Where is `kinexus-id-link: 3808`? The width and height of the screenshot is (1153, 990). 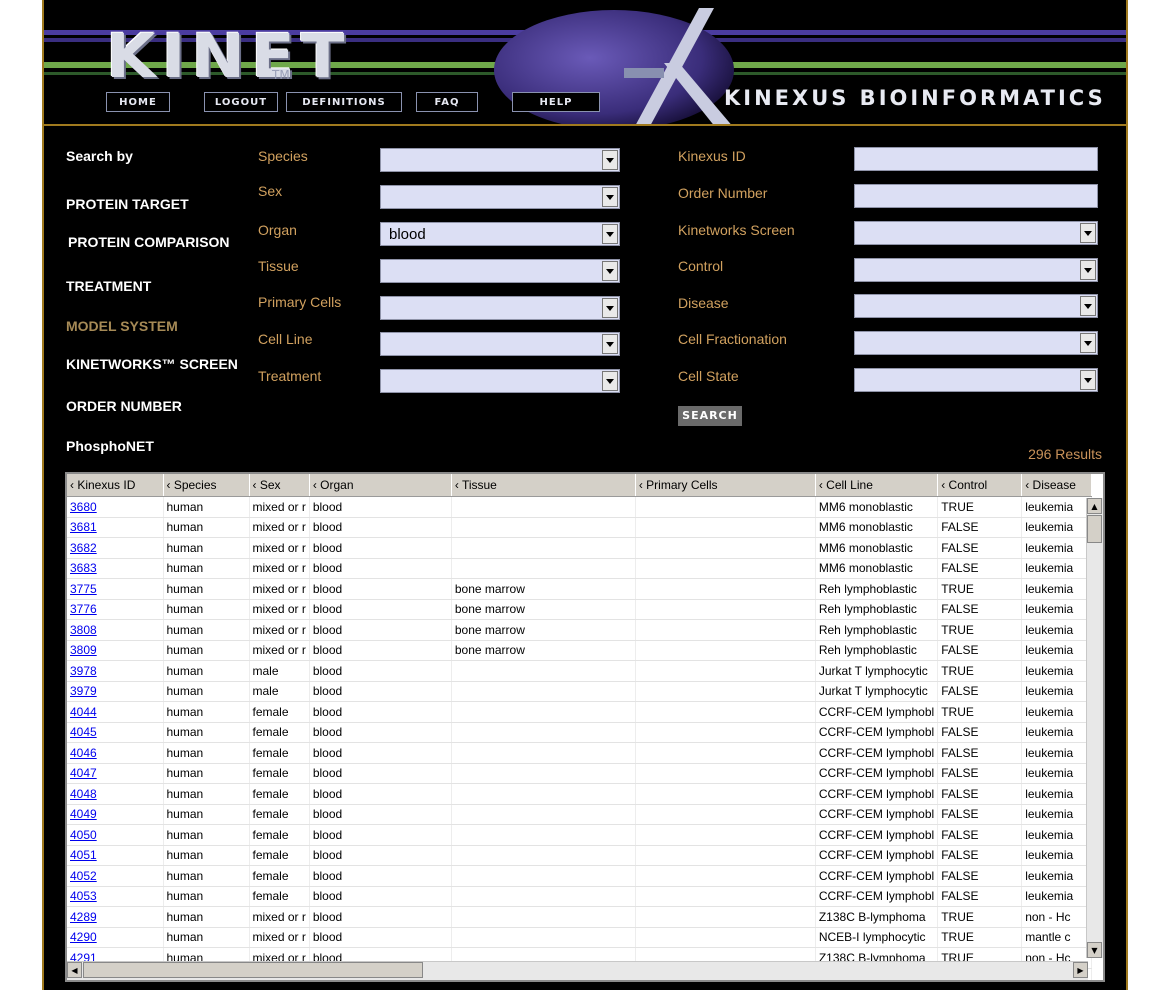
kinexus-id-link: 3808 is located at coordinates (83, 630).